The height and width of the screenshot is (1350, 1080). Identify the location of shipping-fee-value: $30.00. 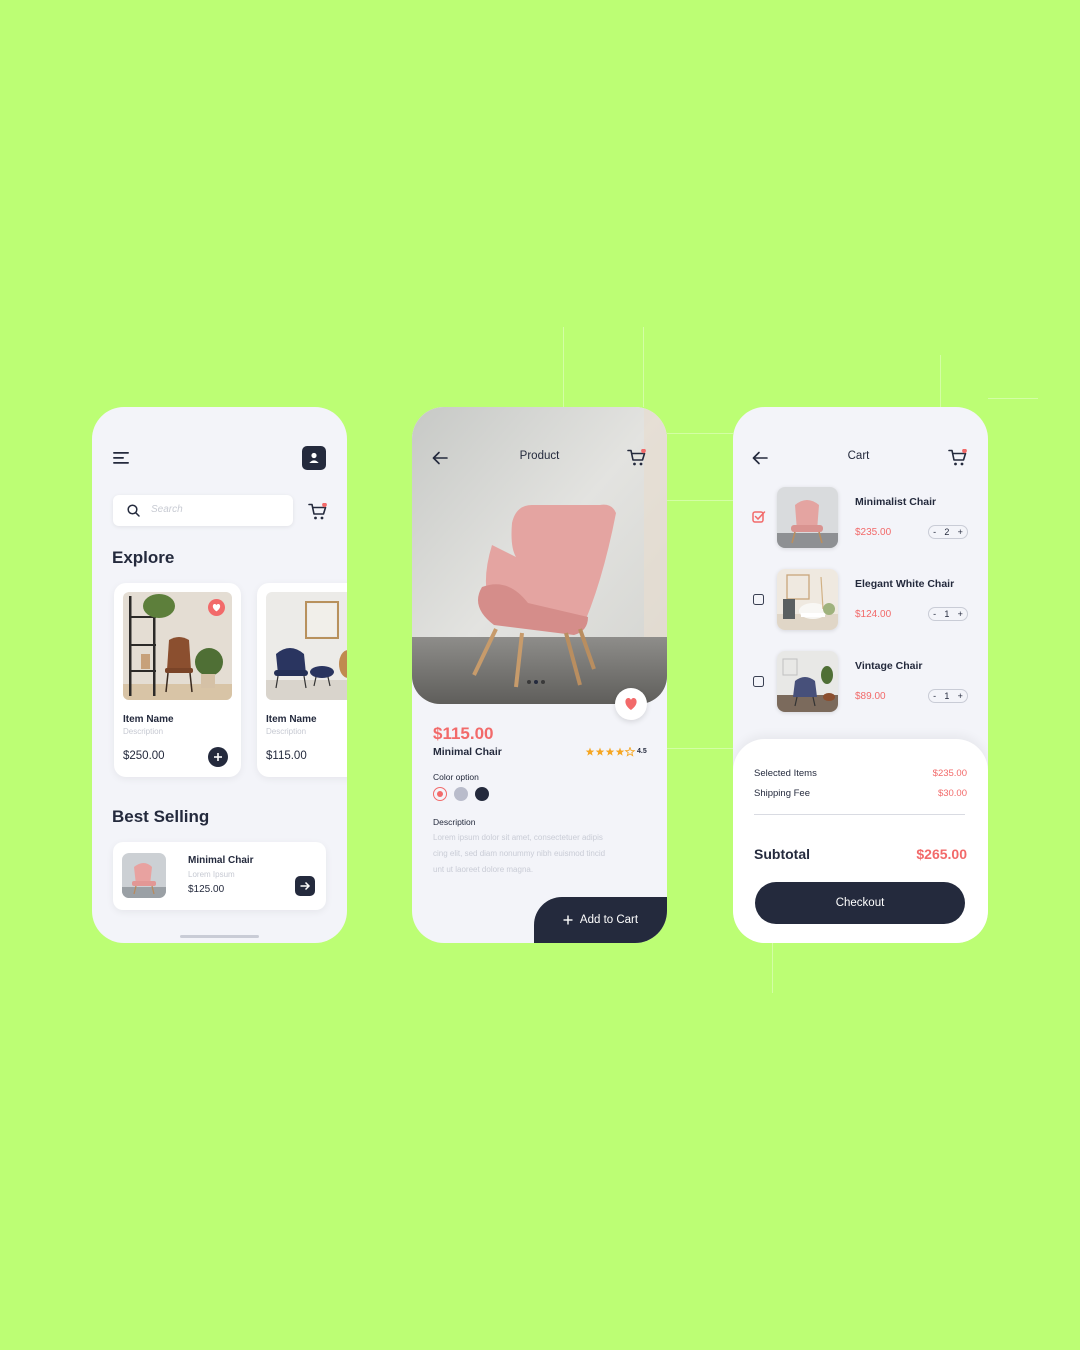
(952, 793).